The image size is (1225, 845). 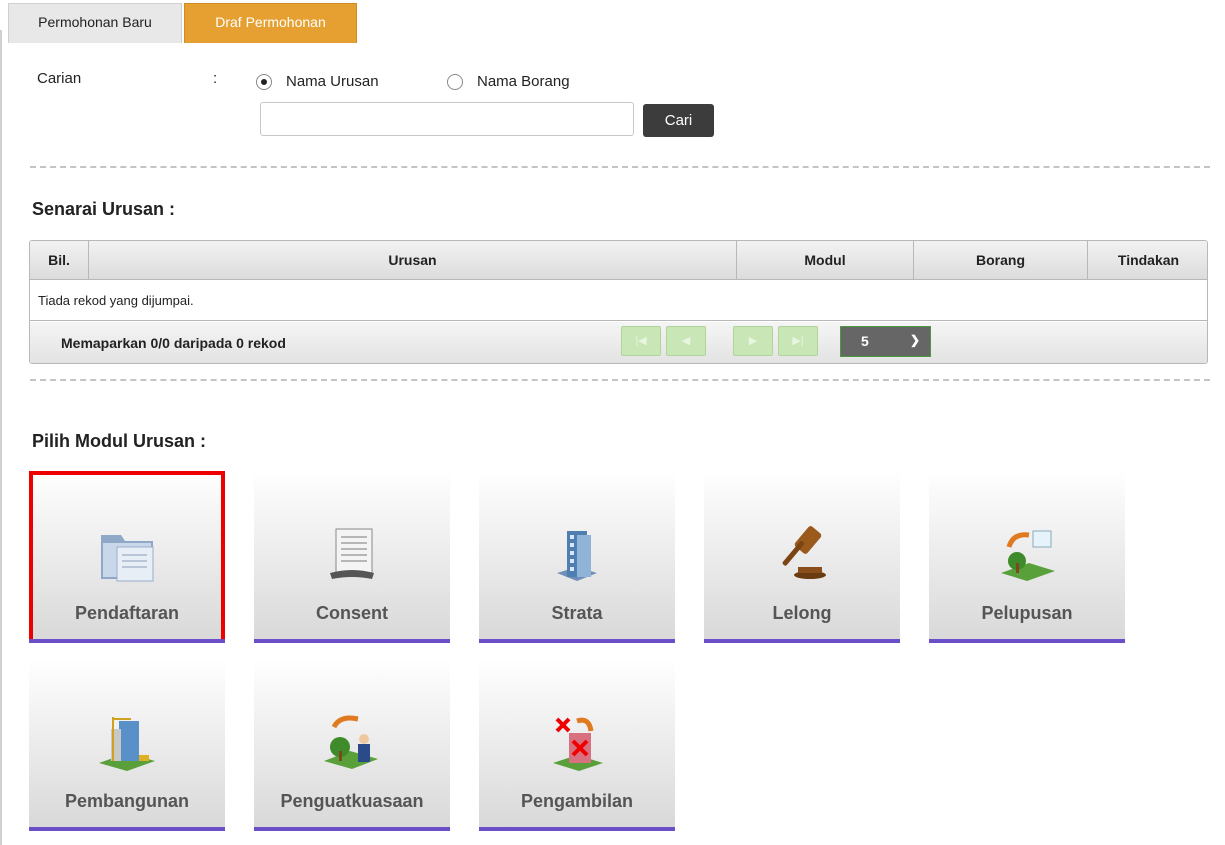 What do you see at coordinates (332, 81) in the screenshot?
I see `radio-nama-urusan-label: Nama Urusan` at bounding box center [332, 81].